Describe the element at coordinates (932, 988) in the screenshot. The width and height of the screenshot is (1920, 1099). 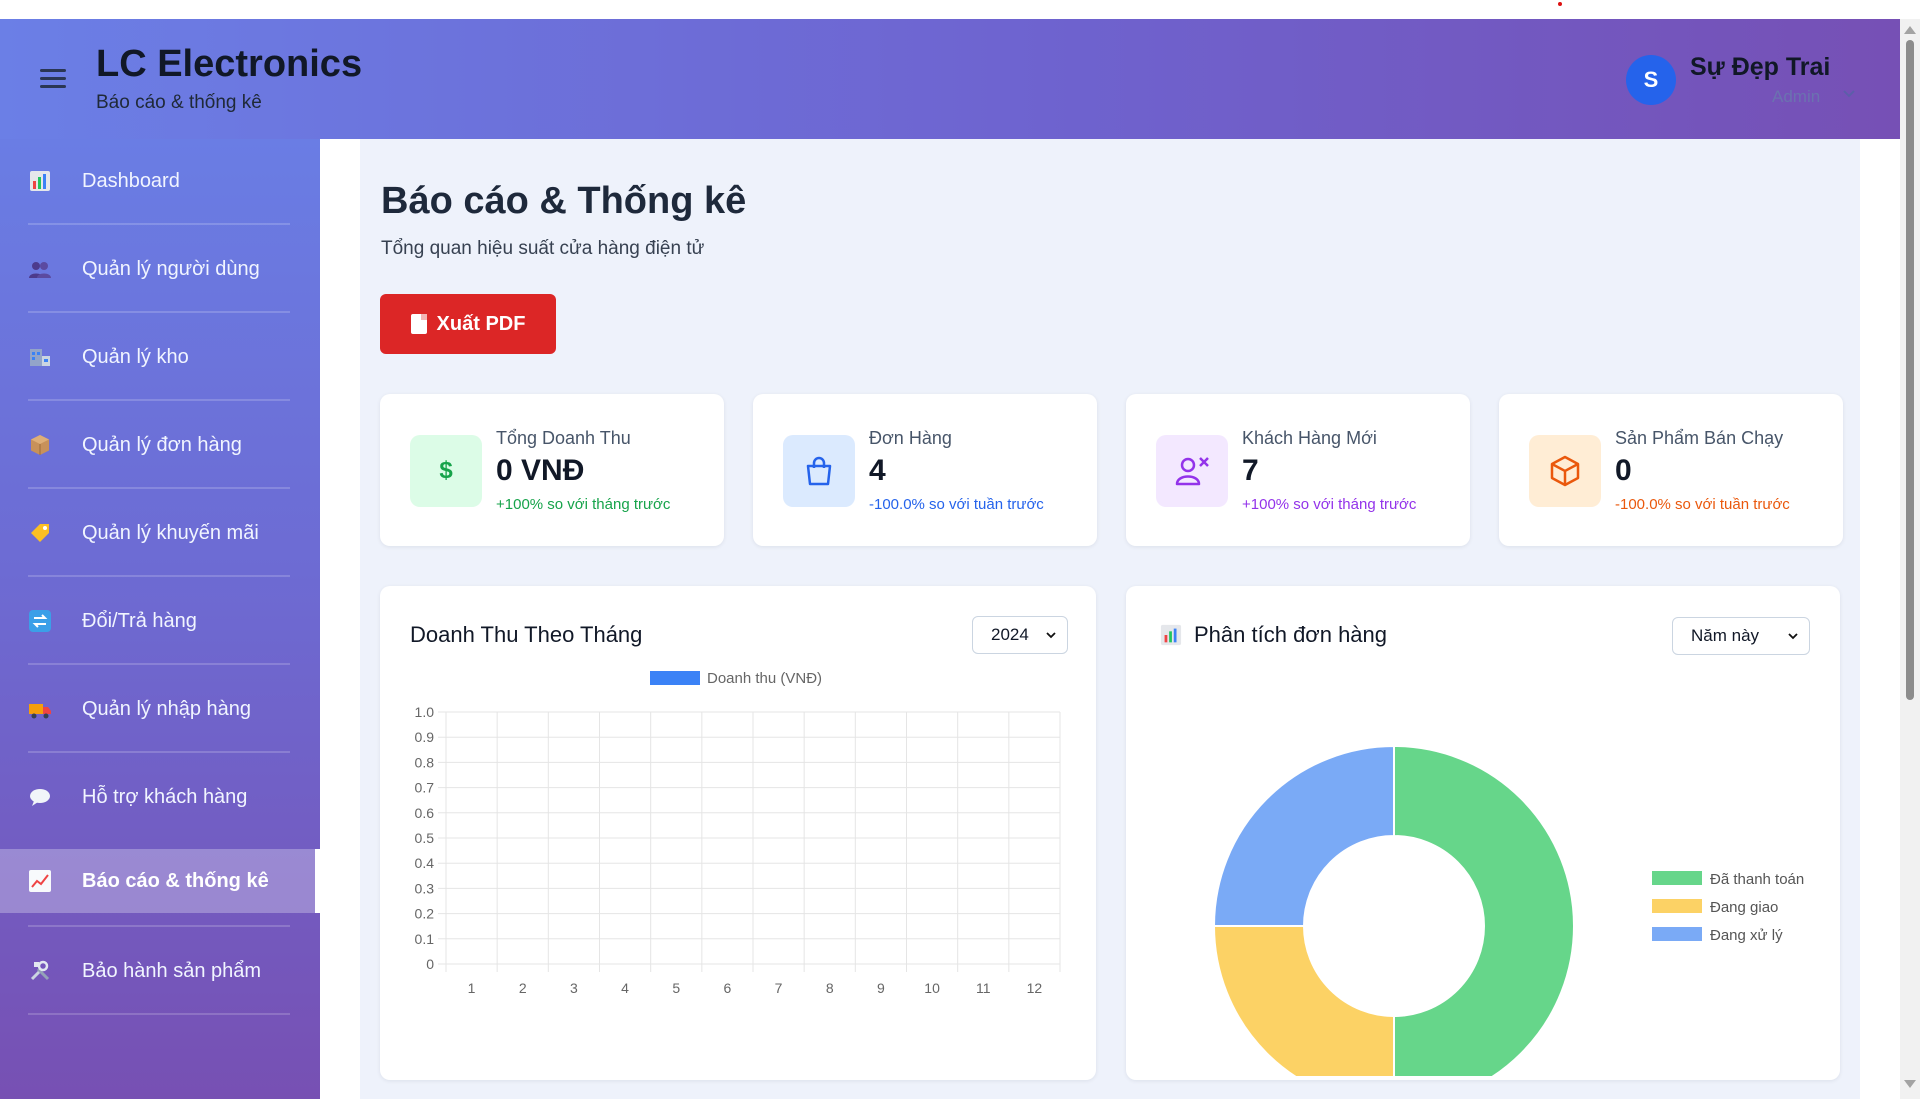
I see `x-tick-label: 10` at that location.